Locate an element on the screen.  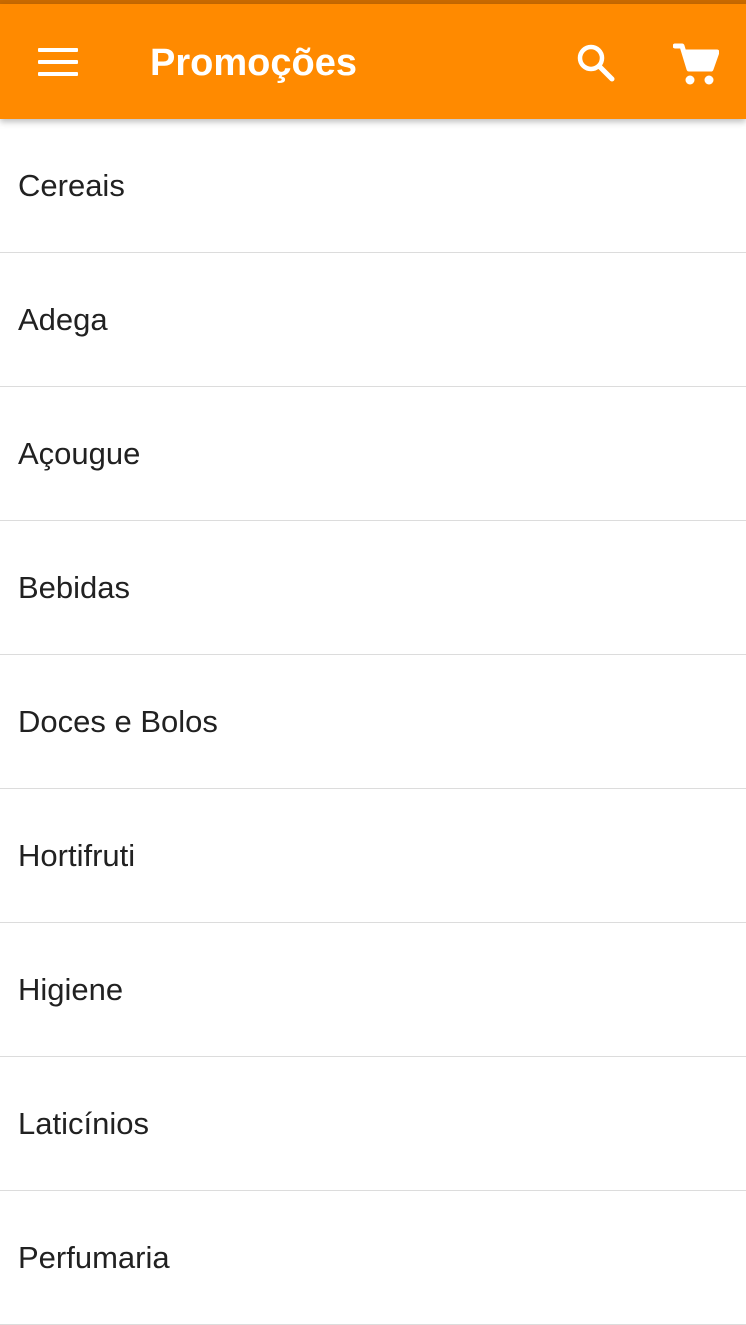
category-label: Doces e Bolos is located at coordinates (118, 721).